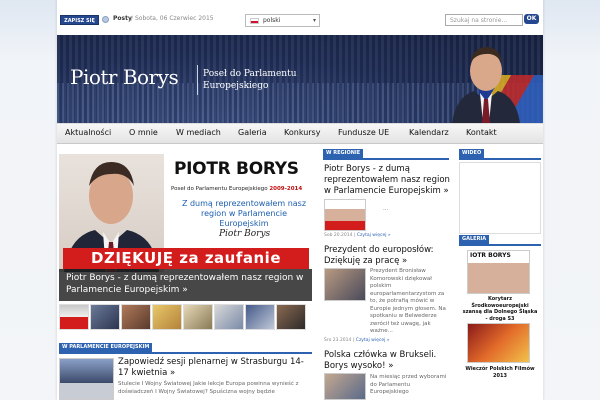 The image size is (600, 400). I want to click on post-meta: Śro 23.2014 | Czytaj więcej », so click(357, 340).